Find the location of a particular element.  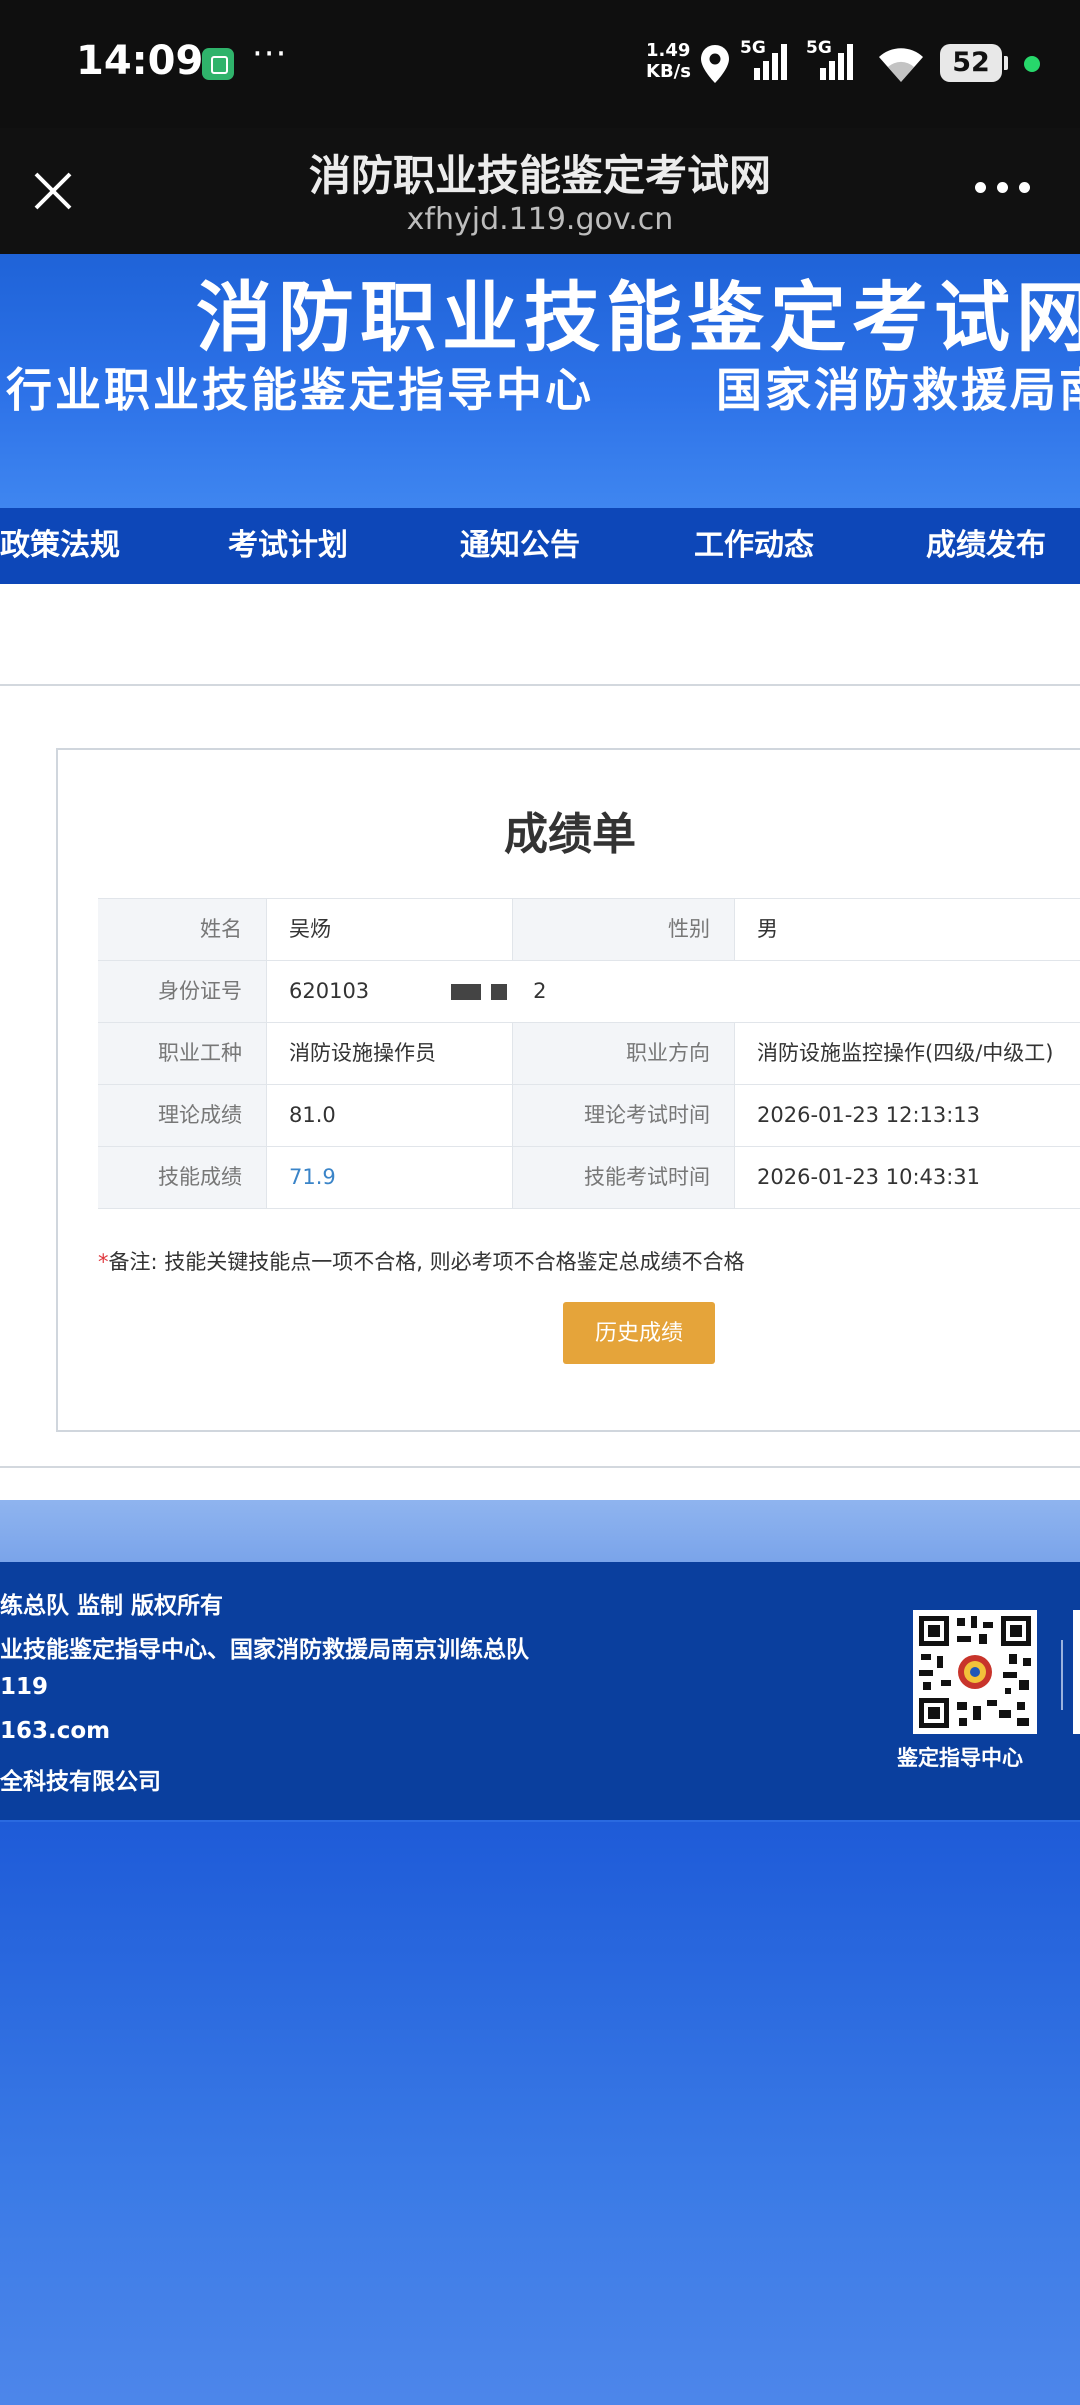

signal-sim2-icon: 5G is located at coordinates (830, 62).